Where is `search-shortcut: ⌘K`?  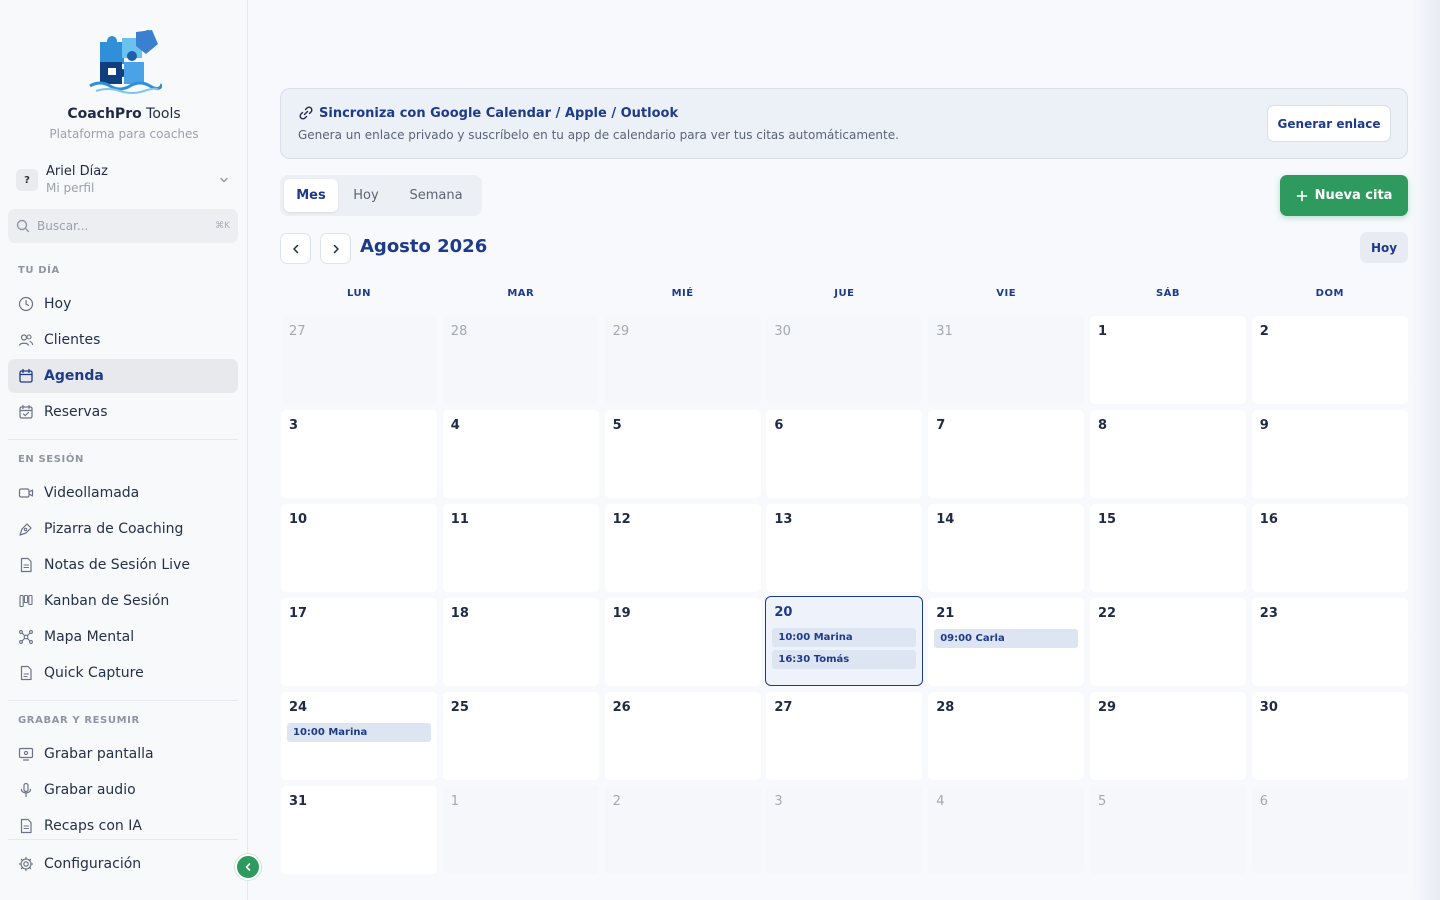
search-shortcut: ⌘K is located at coordinates (222, 226).